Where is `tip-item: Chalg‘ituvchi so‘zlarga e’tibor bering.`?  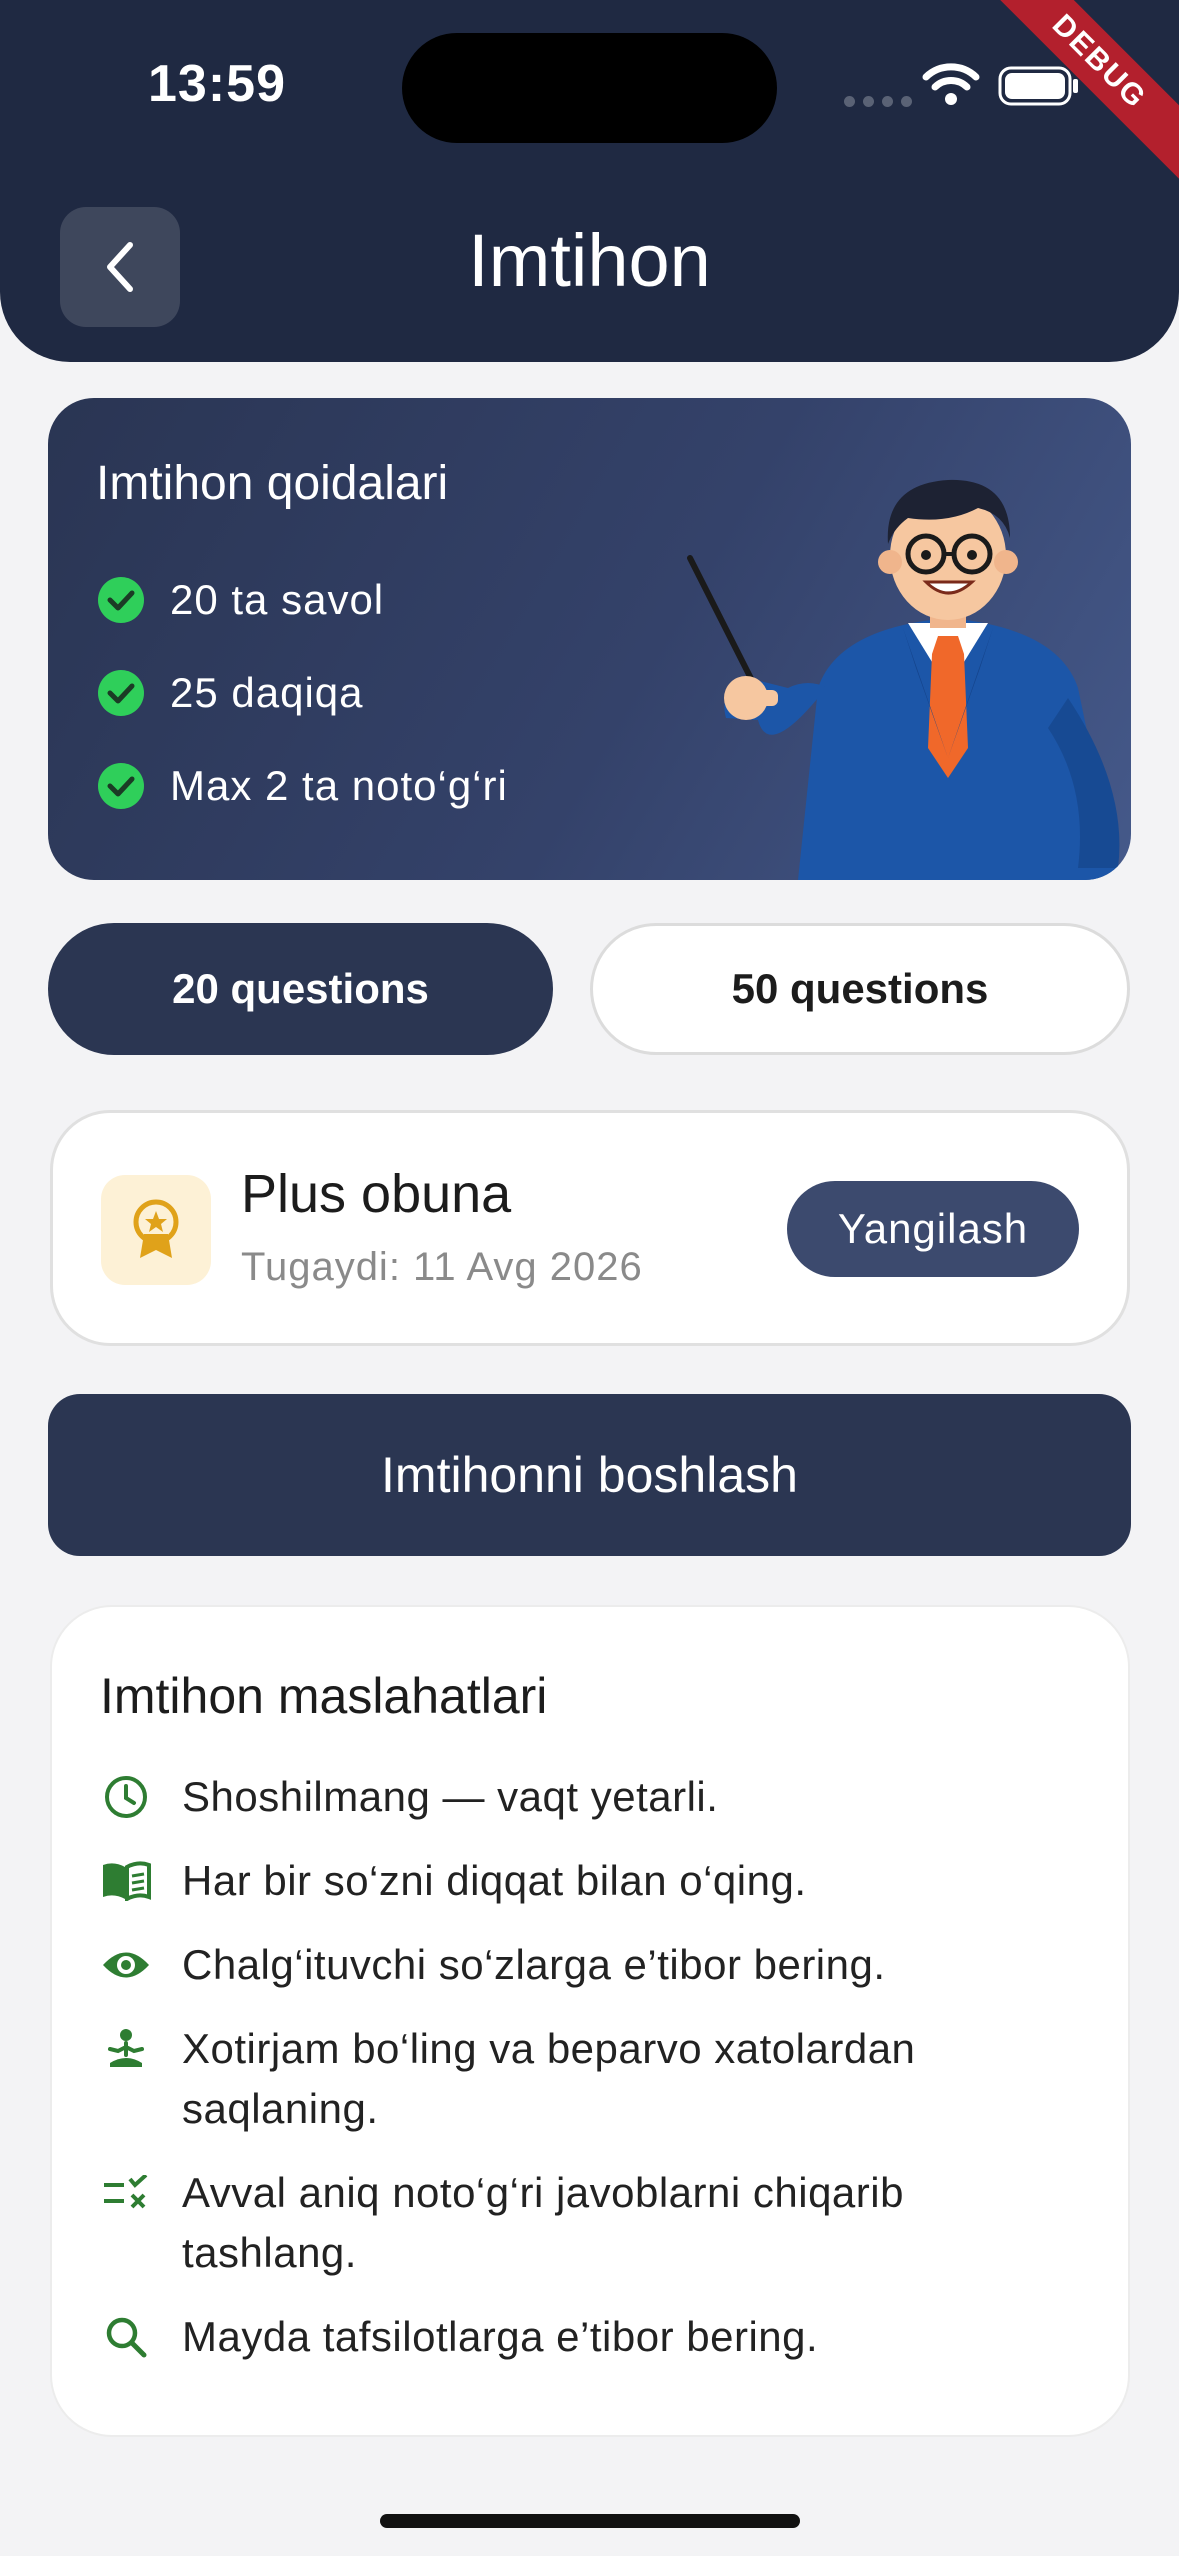
tip-item: Chalg‘ituvchi so‘zlarga e’tibor bering. is located at coordinates (595, 1965).